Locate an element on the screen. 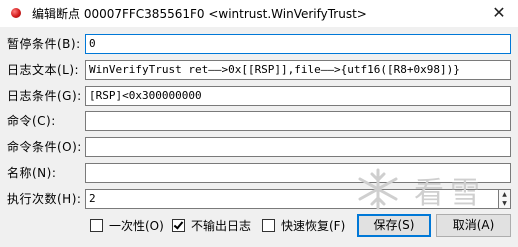  silent-checkbox: 不输出日志 is located at coordinates (211, 226).